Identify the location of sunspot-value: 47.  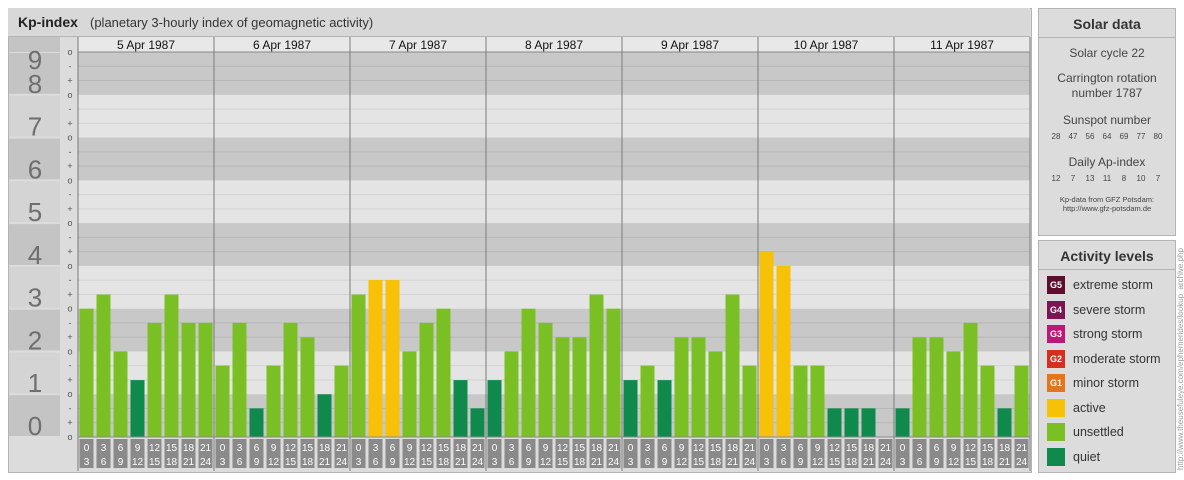
(1073, 136).